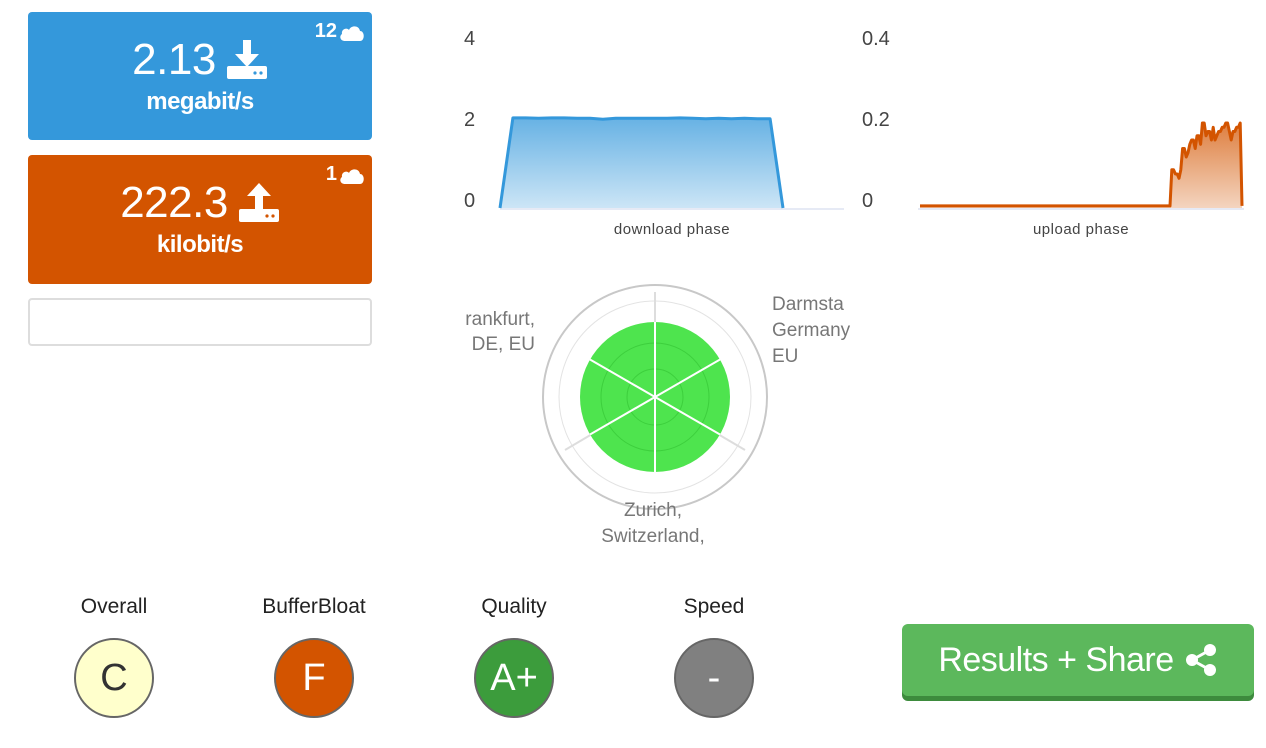 The image size is (1266, 748). Describe the element at coordinates (876, 120) in the screenshot. I see `y-tick-label: 0.2` at that location.